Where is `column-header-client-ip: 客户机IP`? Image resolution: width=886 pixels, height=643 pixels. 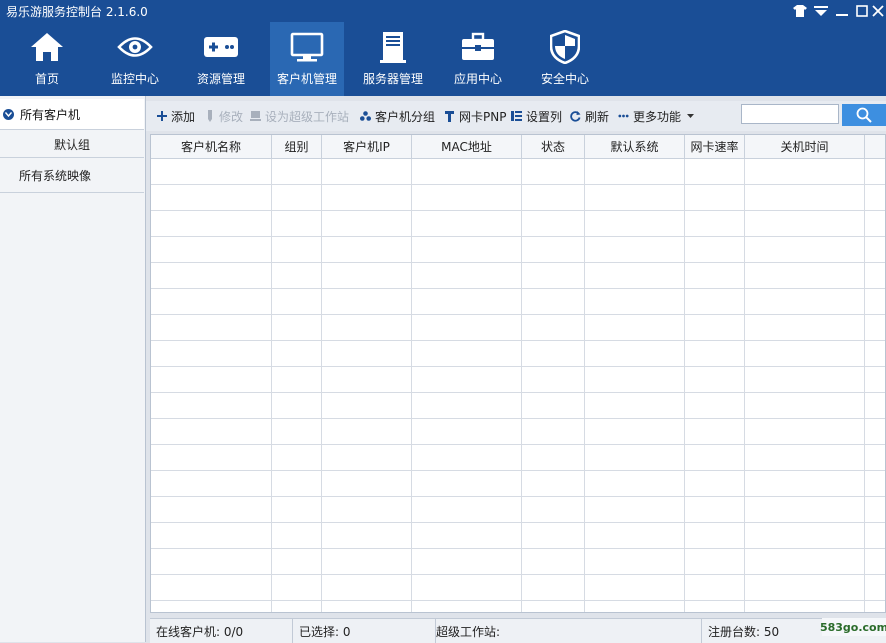
column-header-client-ip: 客户机IP is located at coordinates (367, 147).